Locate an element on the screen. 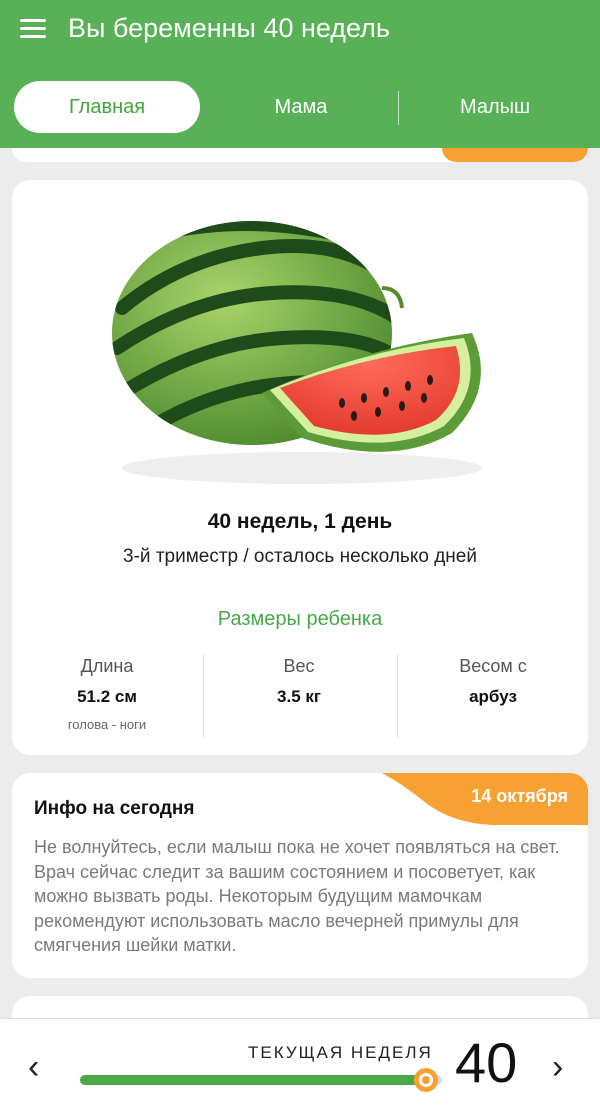  page-title: Вы беременны 40 недель is located at coordinates (229, 28).